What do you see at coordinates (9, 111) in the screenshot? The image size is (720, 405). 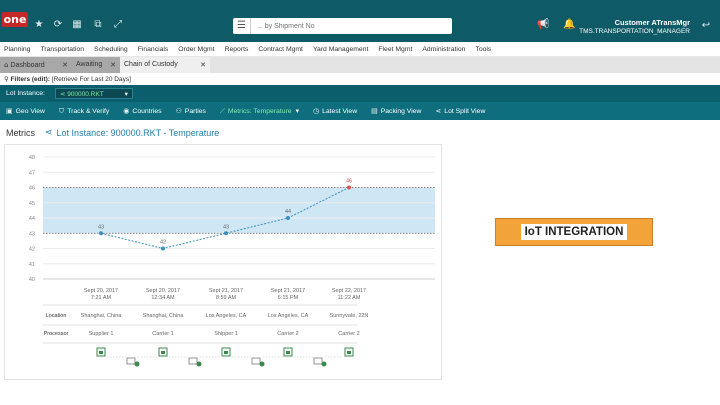 I see `map-icon: ▣` at bounding box center [9, 111].